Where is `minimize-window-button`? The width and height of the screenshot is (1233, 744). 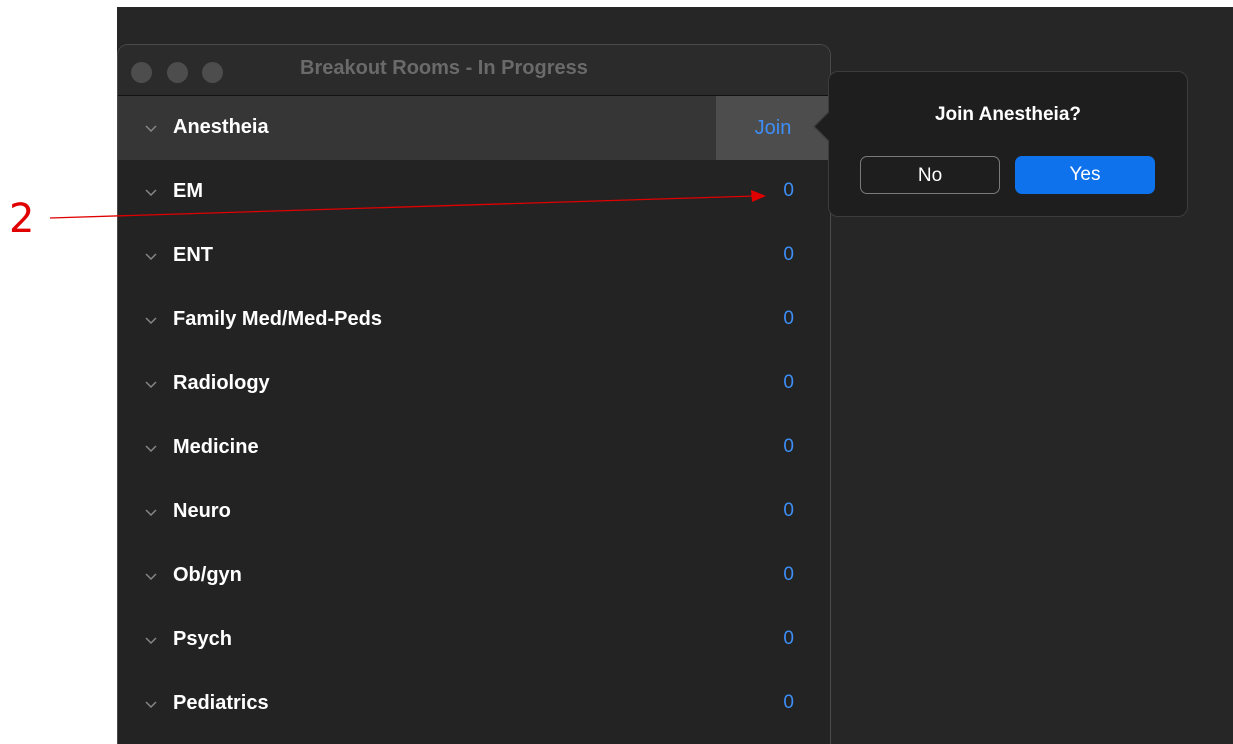 minimize-window-button is located at coordinates (177, 72).